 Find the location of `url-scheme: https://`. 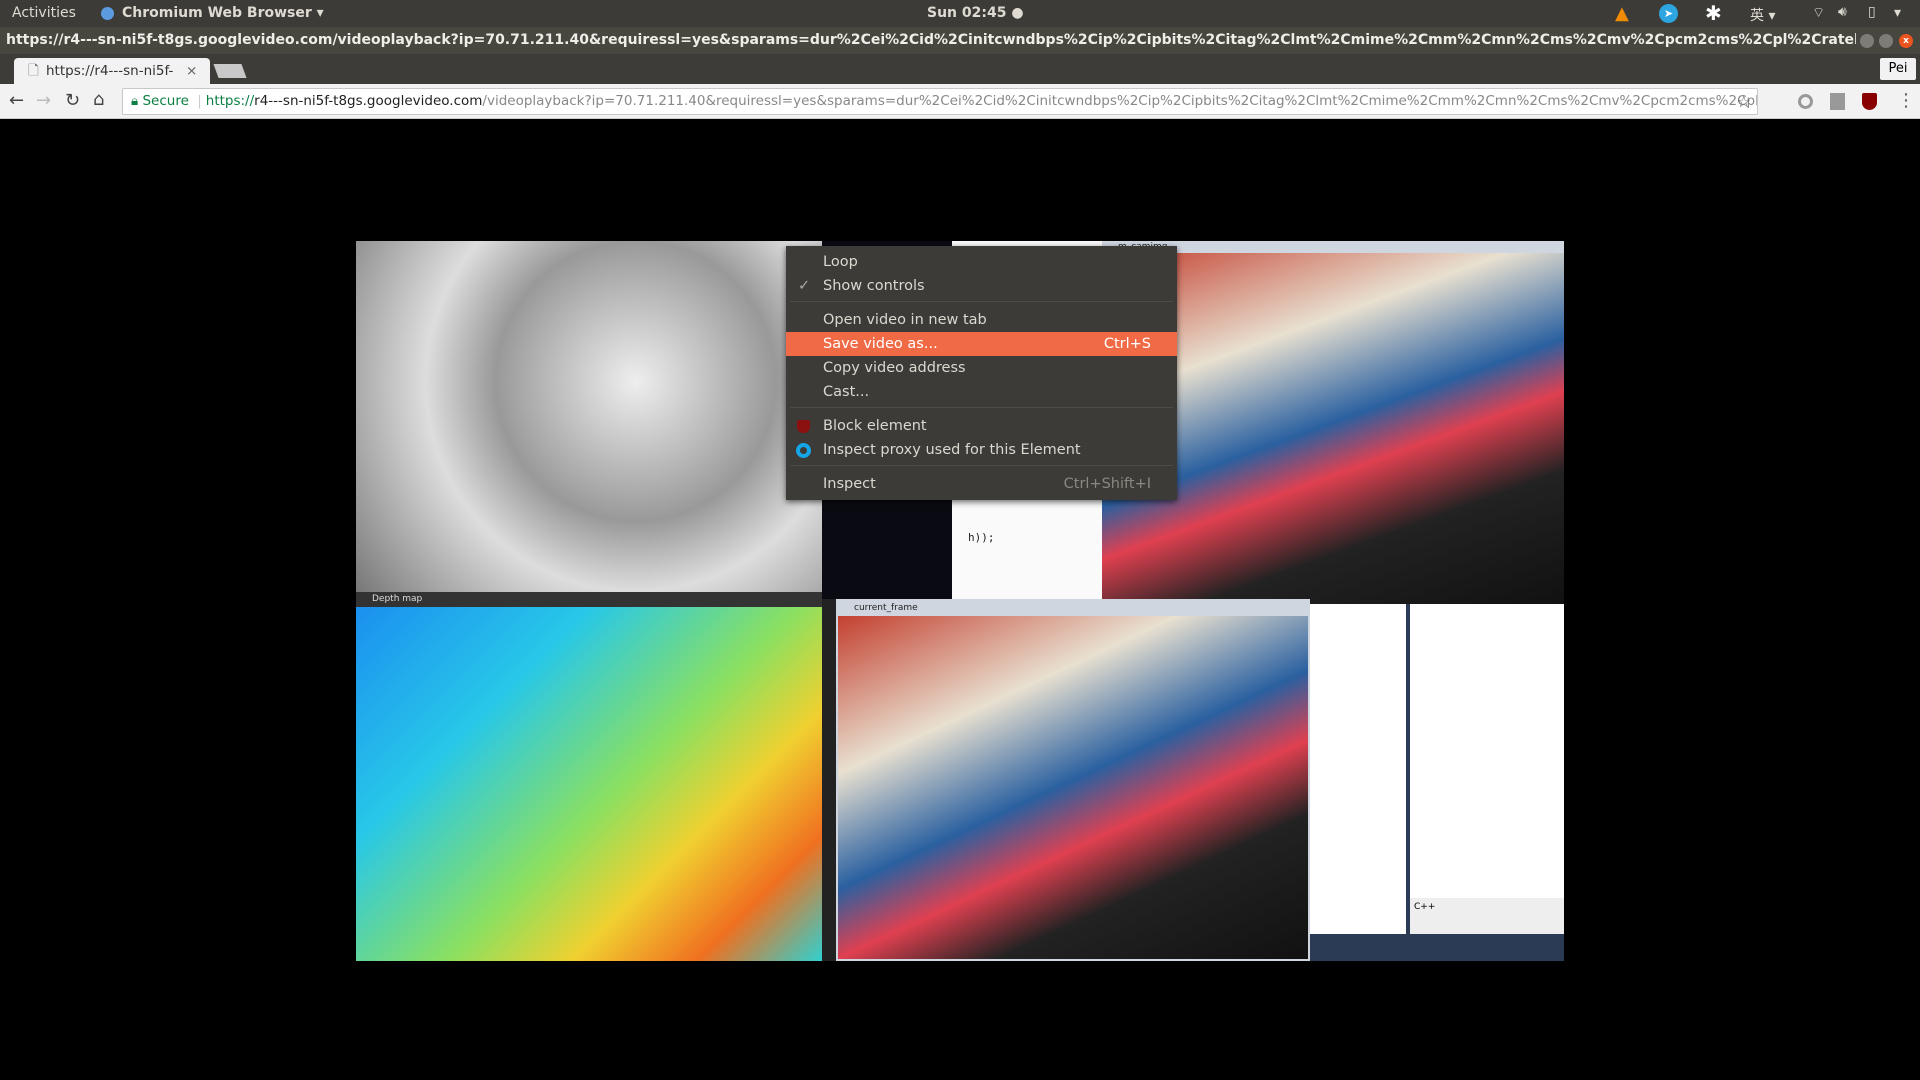

url-scheme: https:// is located at coordinates (230, 101).